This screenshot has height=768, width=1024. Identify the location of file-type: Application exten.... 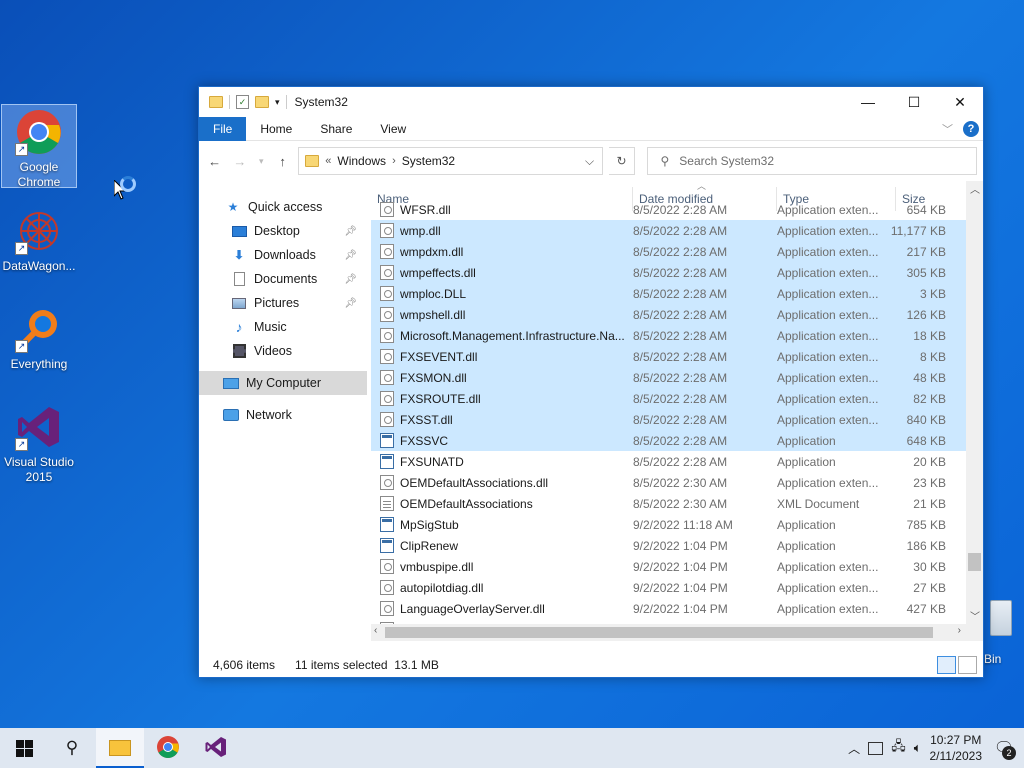
(828, 608).